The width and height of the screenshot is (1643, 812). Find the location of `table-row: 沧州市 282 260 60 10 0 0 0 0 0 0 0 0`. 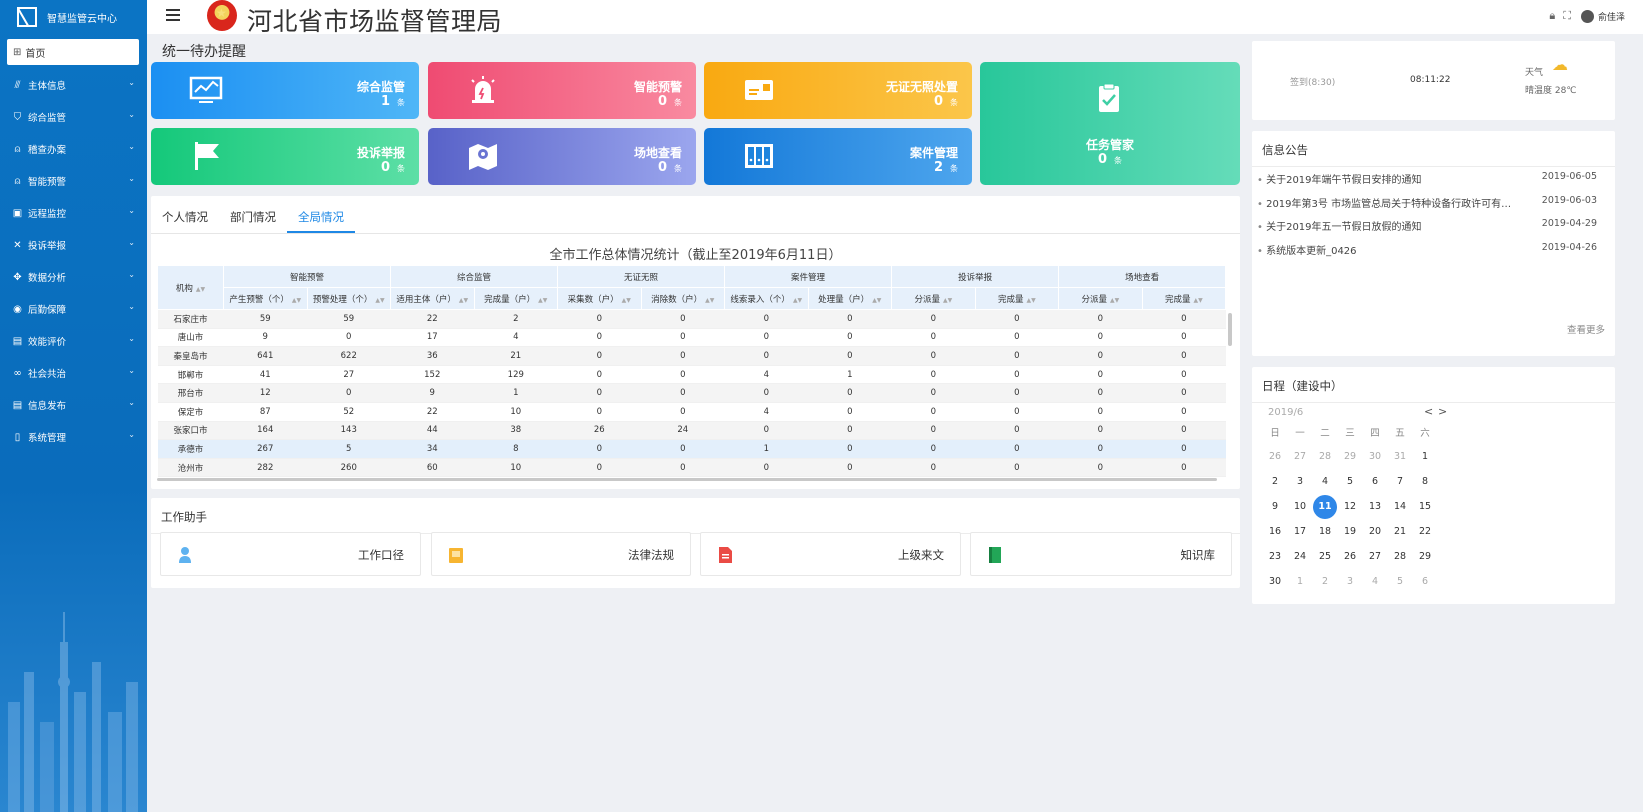

table-row: 沧州市 282 260 60 10 0 0 0 0 0 0 0 0 is located at coordinates (691, 468).